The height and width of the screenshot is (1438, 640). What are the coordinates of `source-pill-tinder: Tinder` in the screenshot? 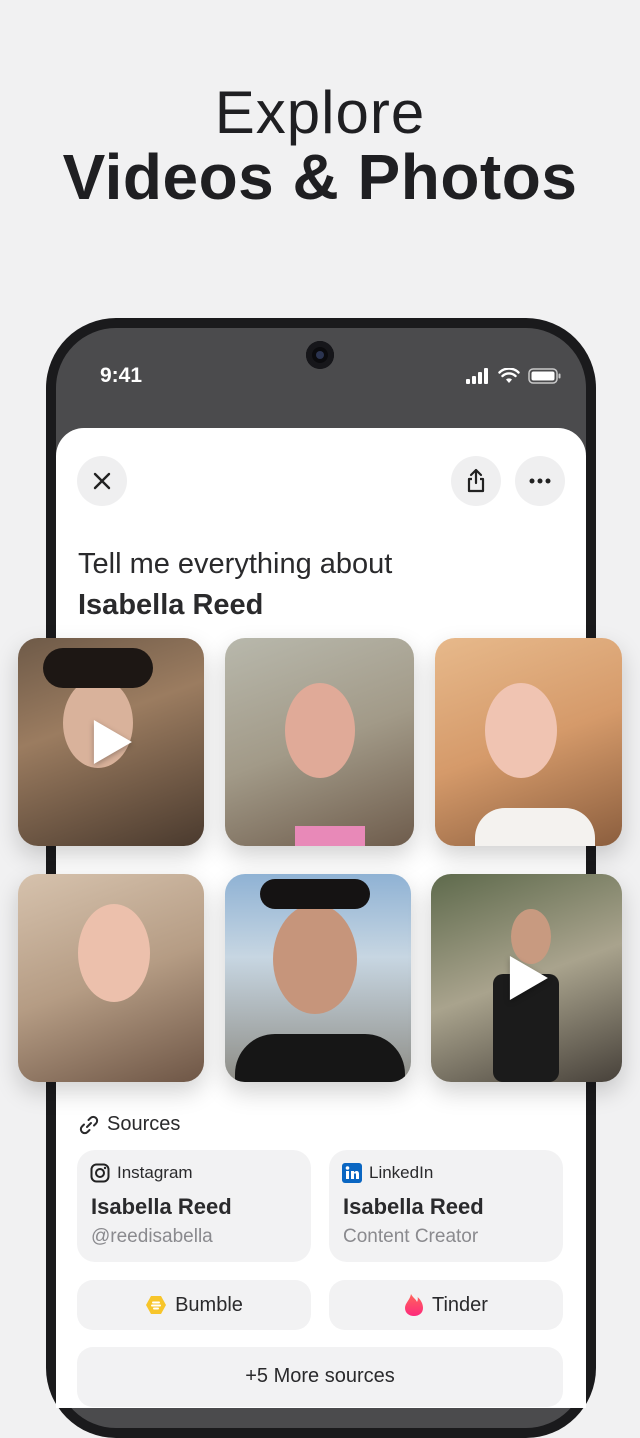 It's located at (446, 1305).